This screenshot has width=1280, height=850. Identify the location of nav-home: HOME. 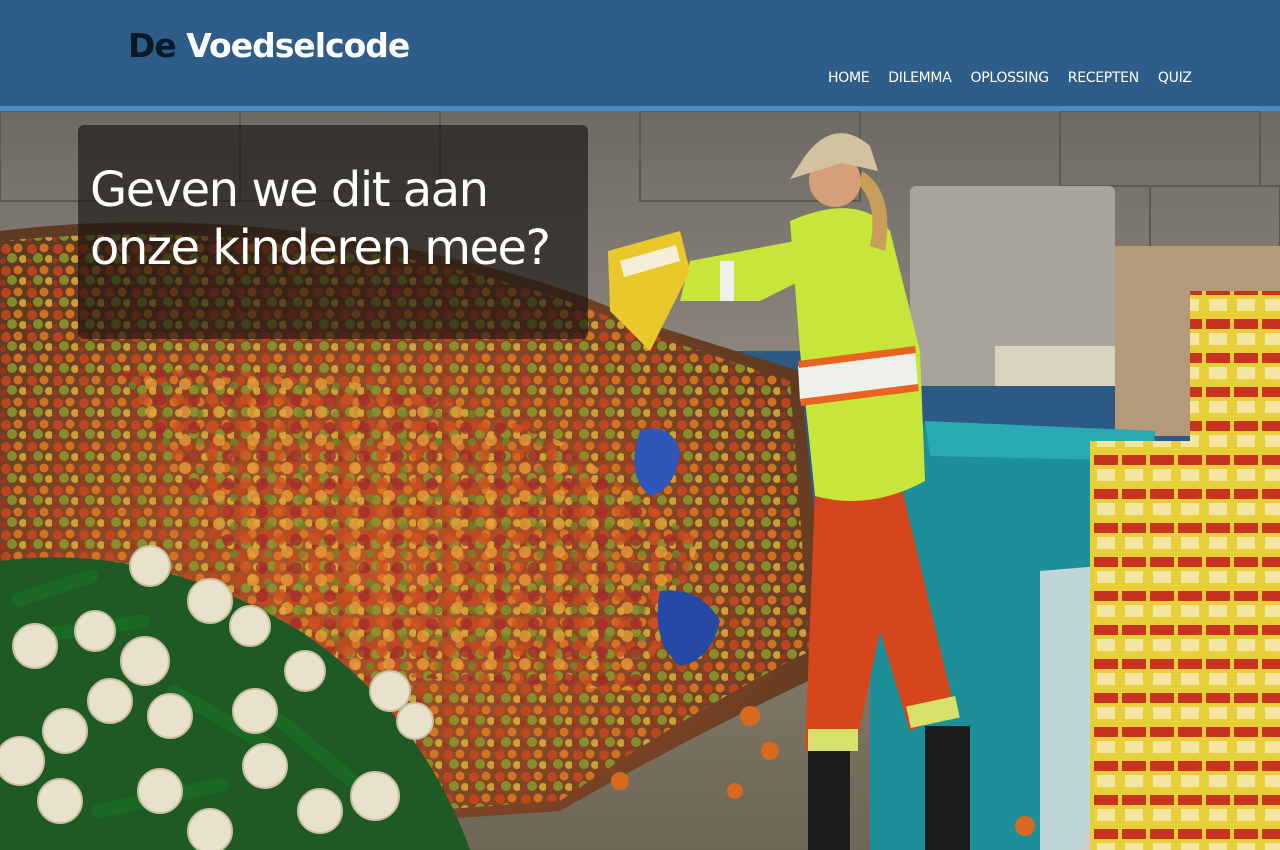
(849, 78).